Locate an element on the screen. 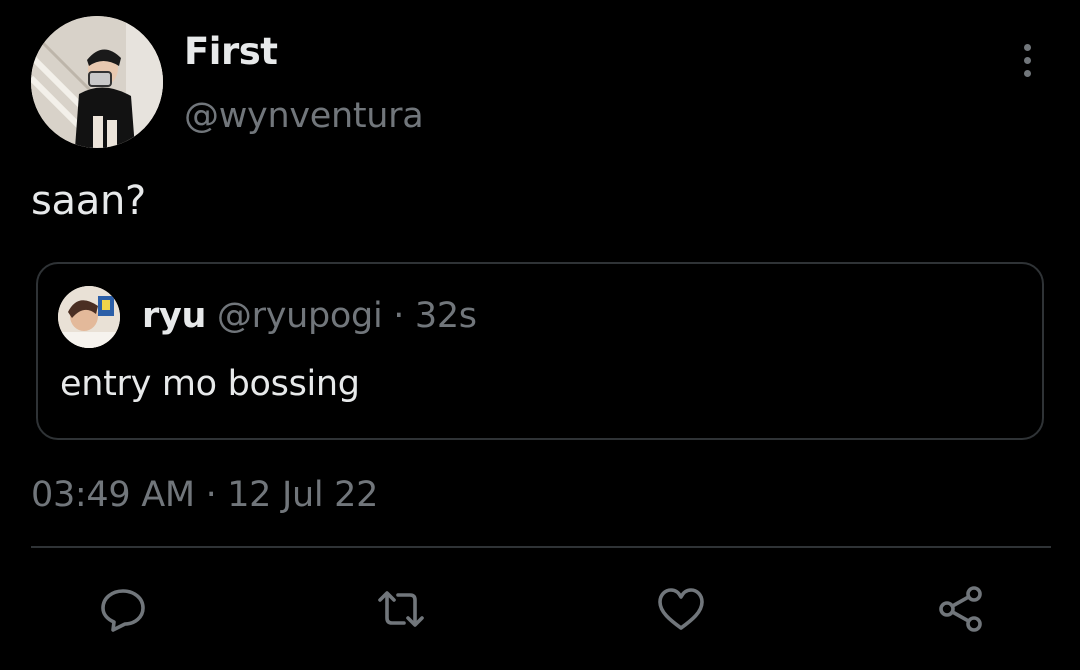 This screenshot has height=670, width=1080. like-button is located at coordinates (681, 609).